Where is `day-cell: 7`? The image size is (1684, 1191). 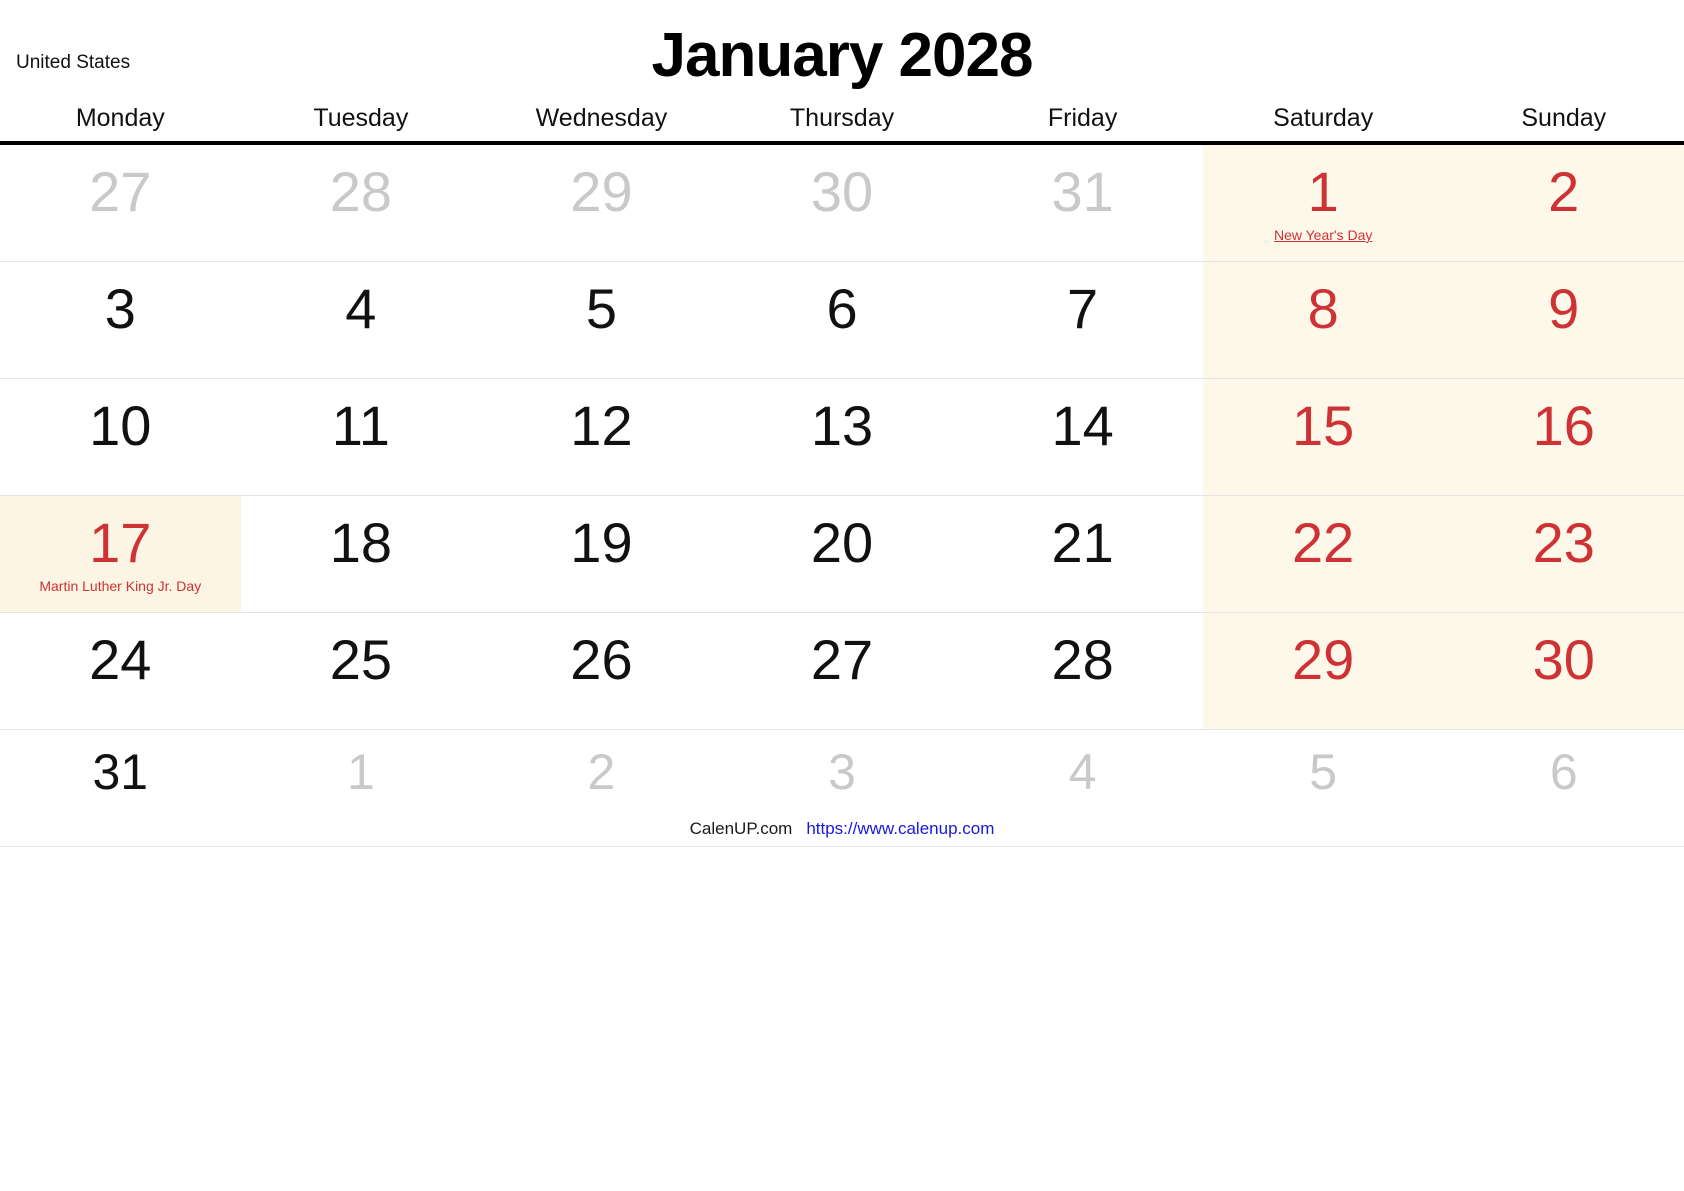 day-cell: 7 is located at coordinates (1082, 320).